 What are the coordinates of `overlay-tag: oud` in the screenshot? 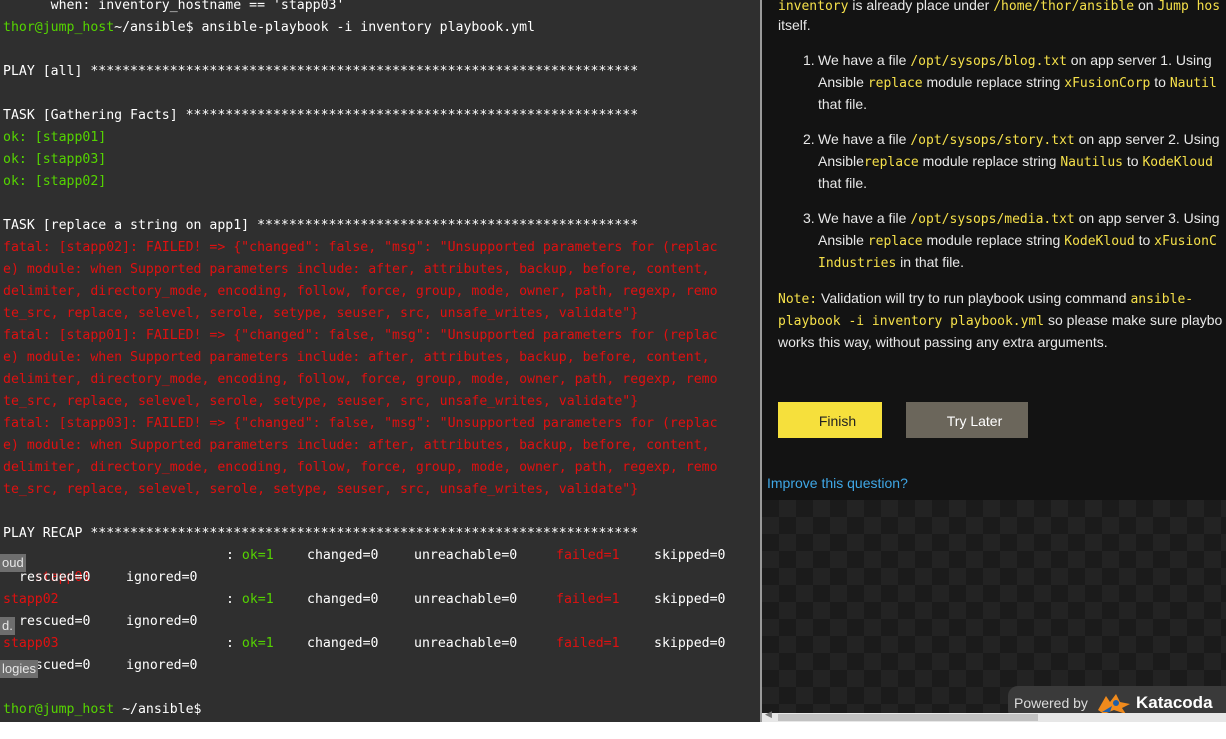 It's located at (13, 563).